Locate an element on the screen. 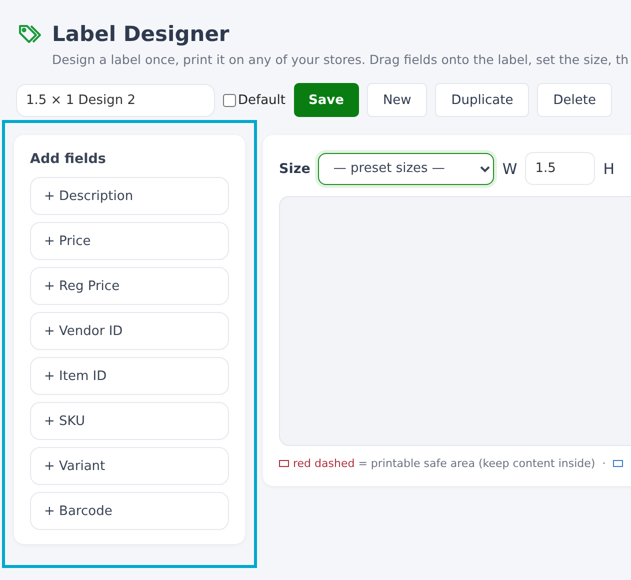  page-title: Label Designer is located at coordinates (141, 34).